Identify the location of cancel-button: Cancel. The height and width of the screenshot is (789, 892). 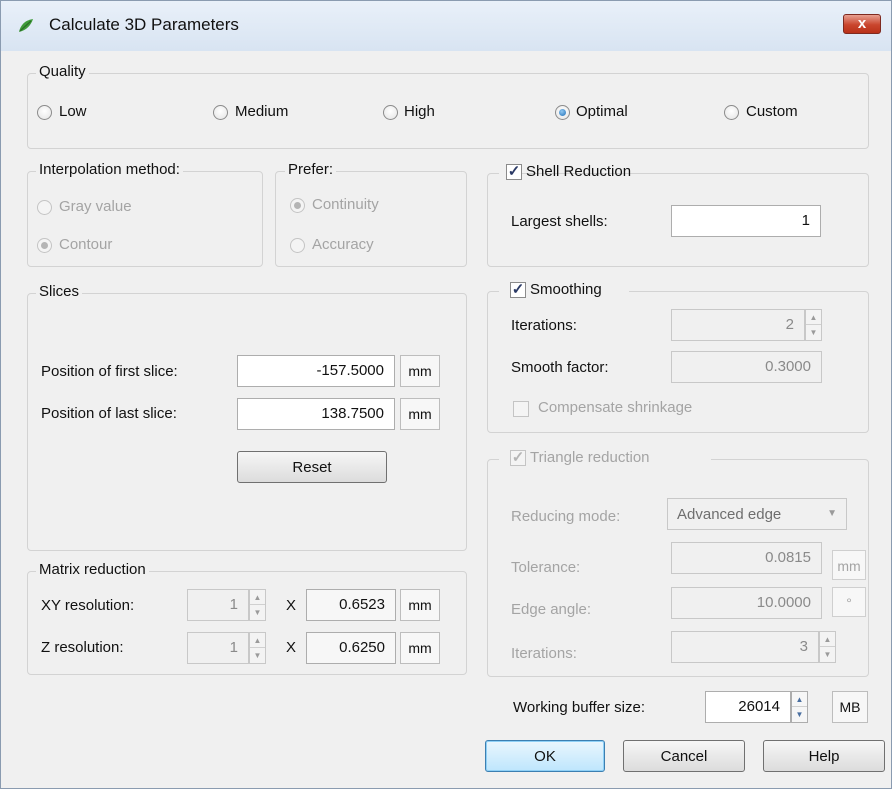
(684, 756).